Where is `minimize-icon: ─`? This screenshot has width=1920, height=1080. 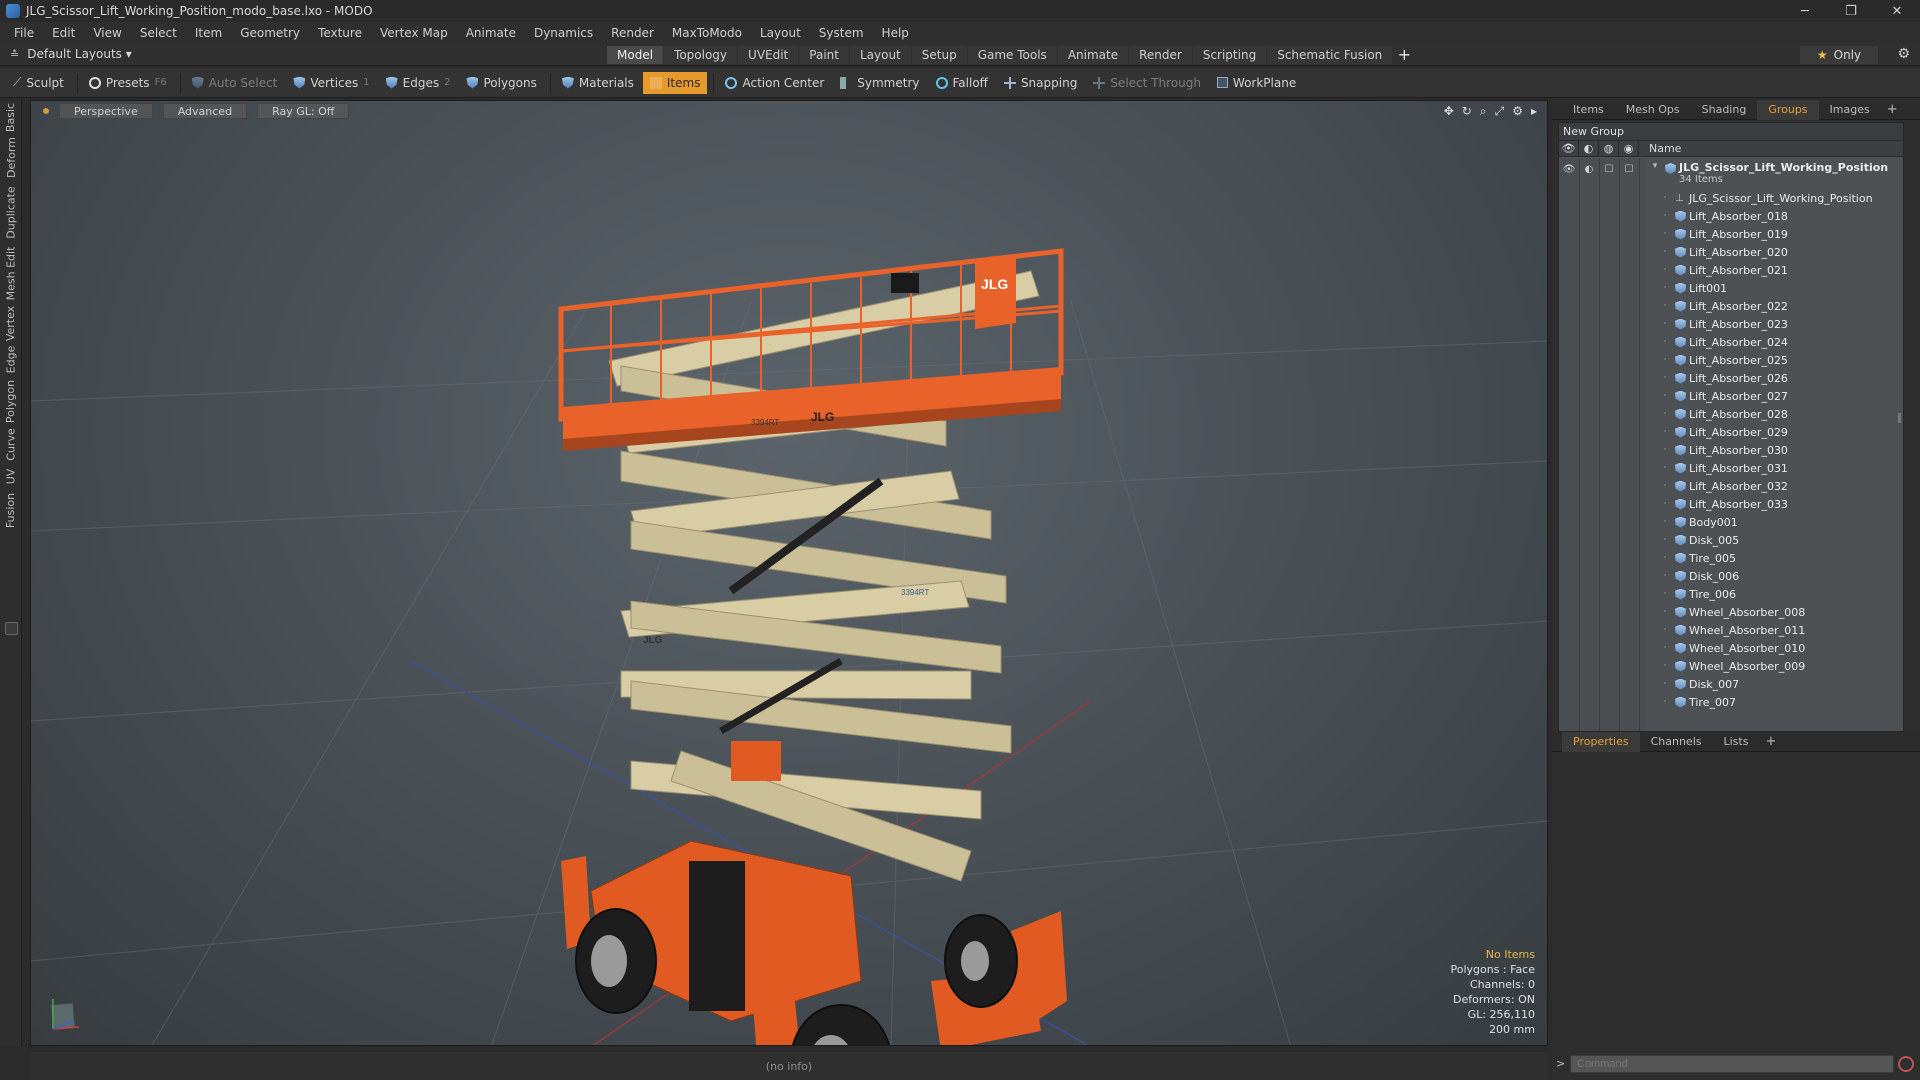
minimize-icon: ─ is located at coordinates (1805, 11).